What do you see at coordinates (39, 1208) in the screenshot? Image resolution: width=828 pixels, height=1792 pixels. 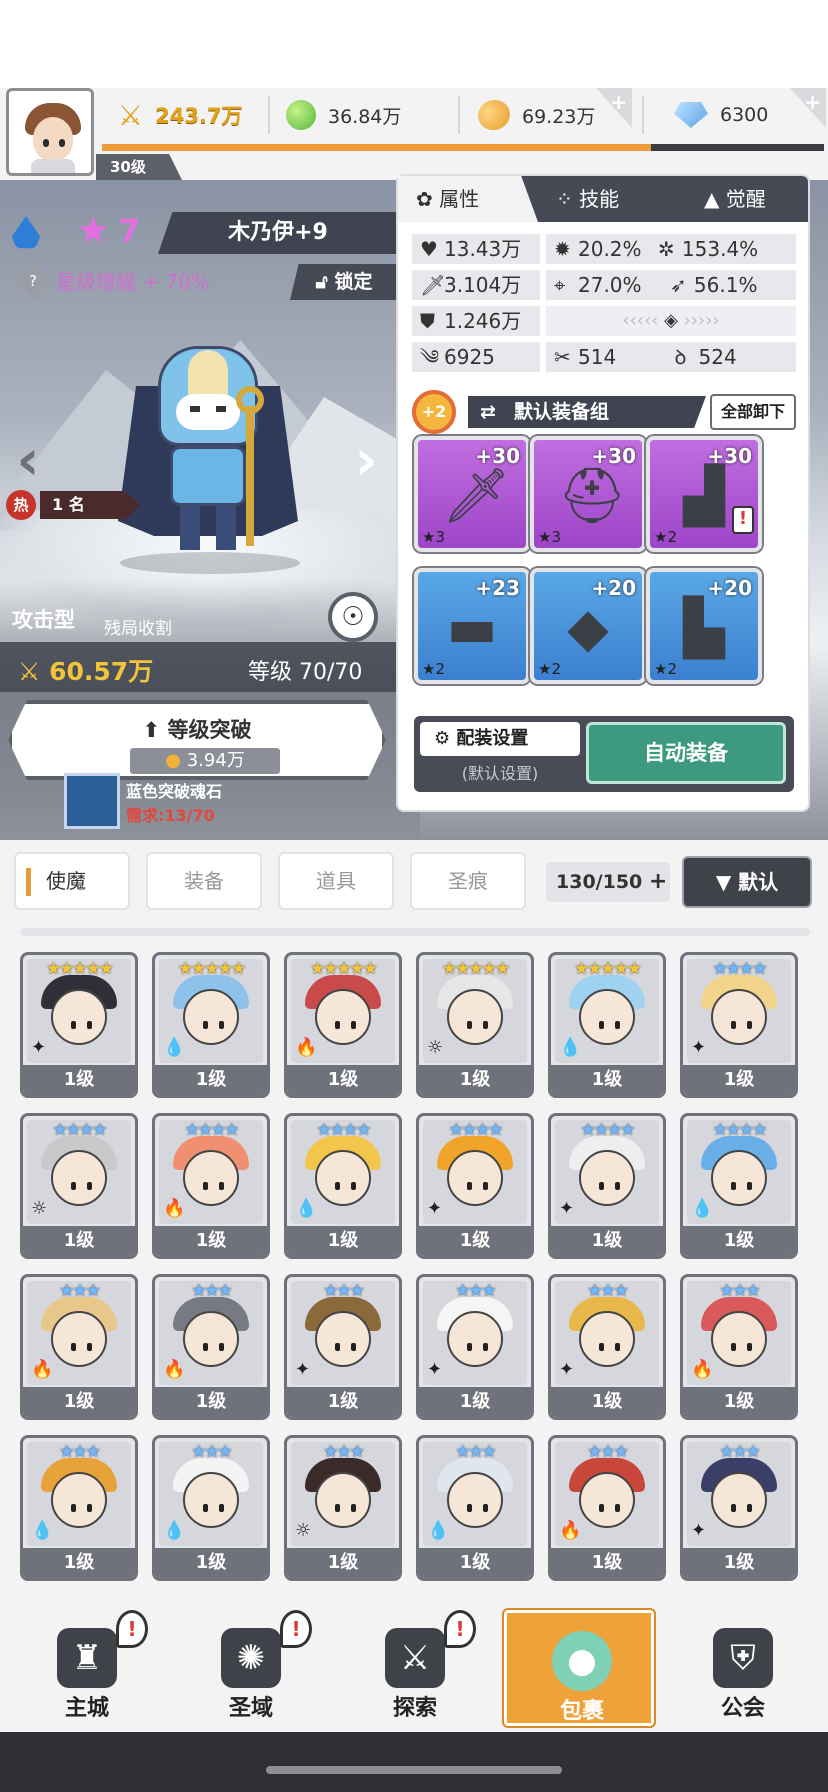 I see `element-icon: ☼` at bounding box center [39, 1208].